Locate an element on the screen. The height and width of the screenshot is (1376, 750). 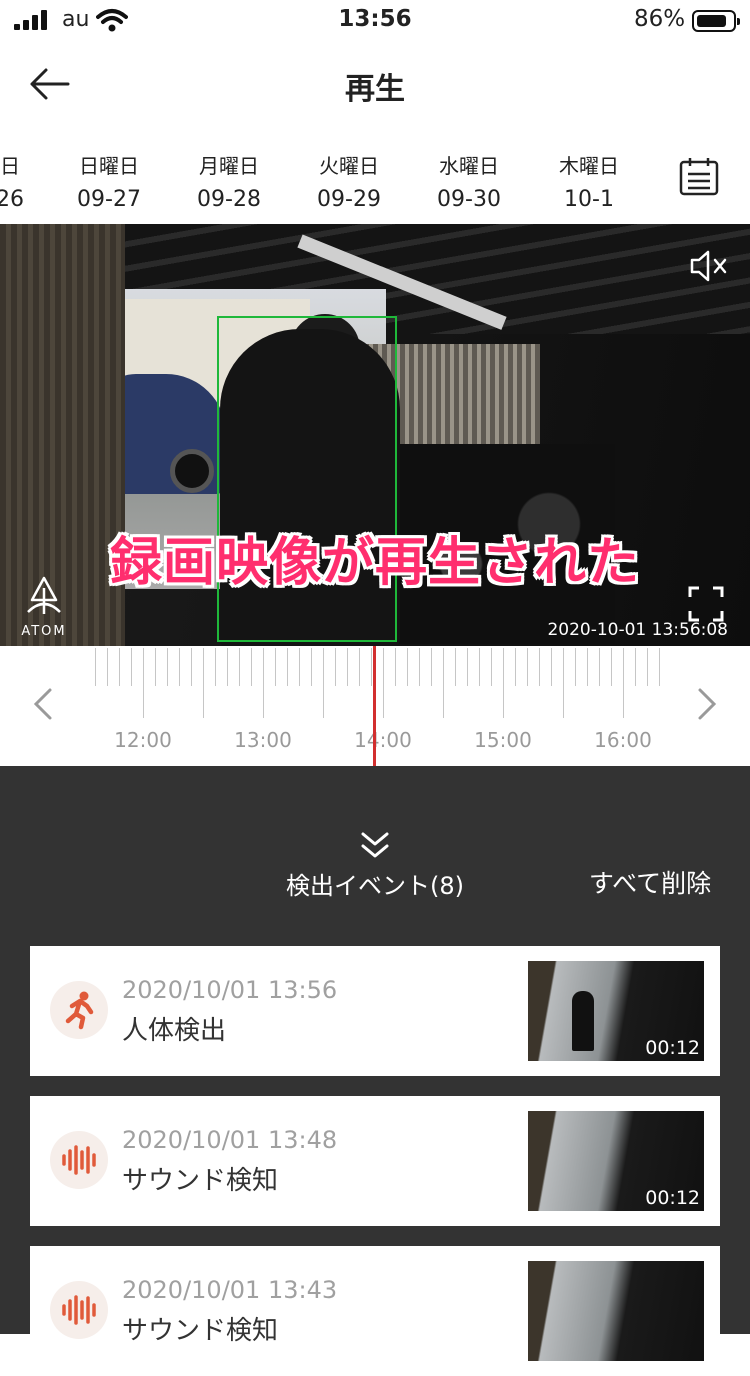
timeline-label: 12:00 is located at coordinates (143, 740).